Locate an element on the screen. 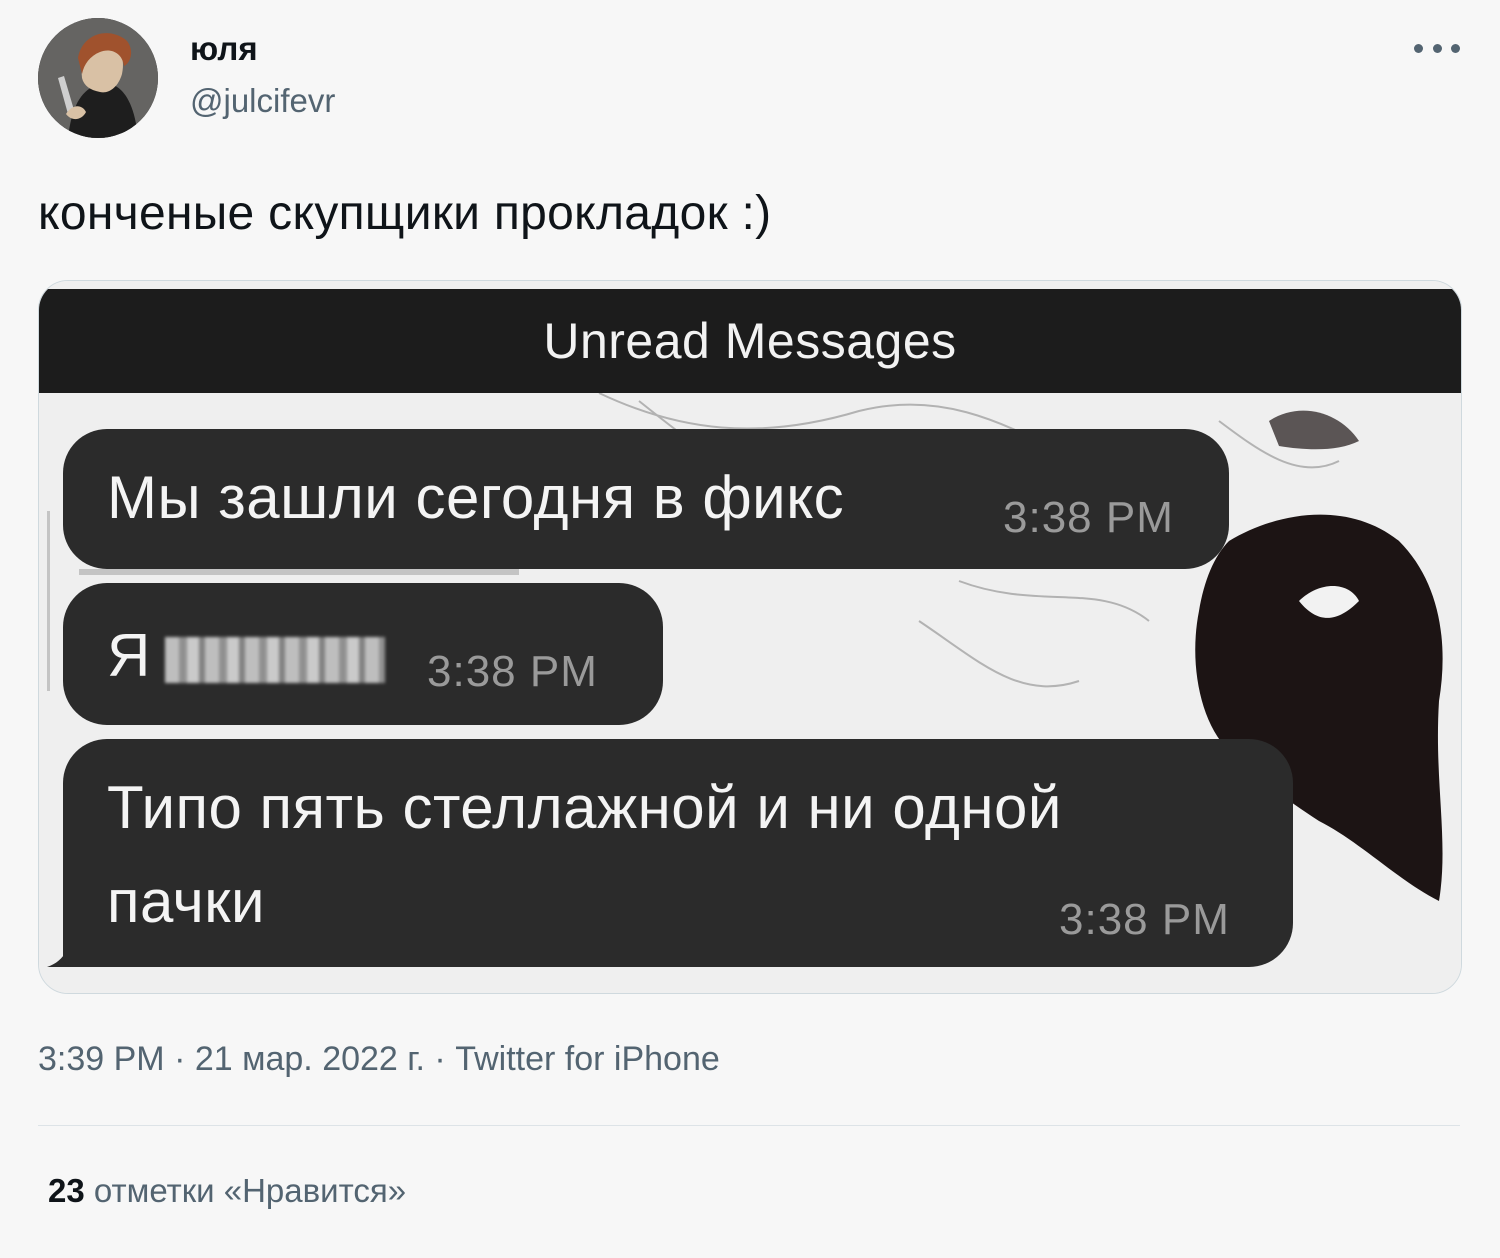 Image resolution: width=1500 pixels, height=1258 pixels. tweet-source: Twitter for iPhone is located at coordinates (587, 1059).